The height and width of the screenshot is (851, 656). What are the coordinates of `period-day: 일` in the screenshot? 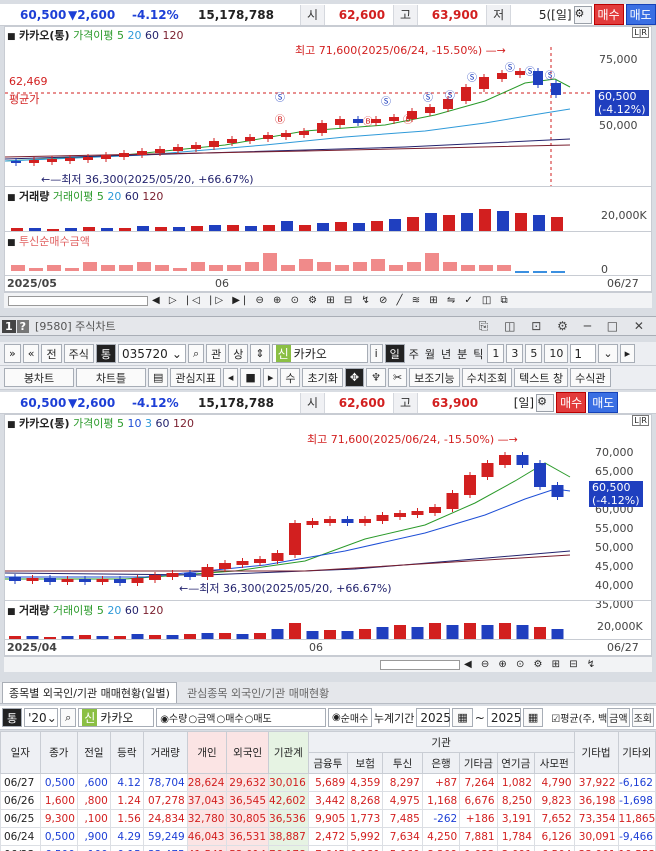 It's located at (394, 353).